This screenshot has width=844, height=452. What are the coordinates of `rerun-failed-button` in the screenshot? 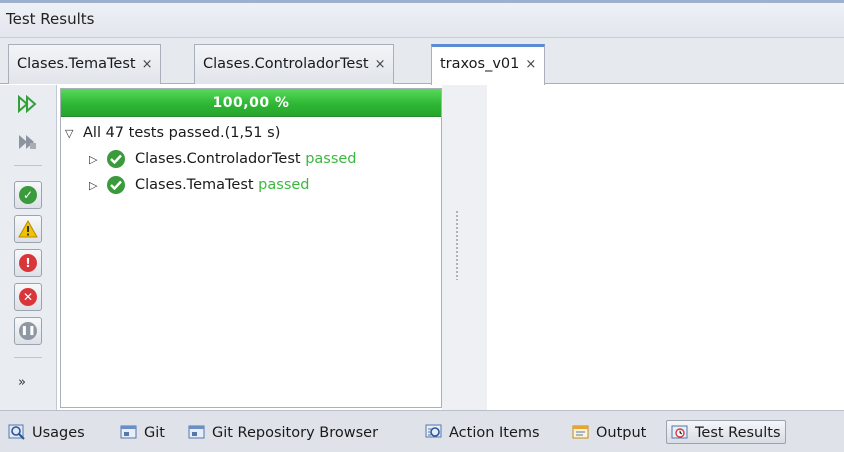 It's located at (28, 142).